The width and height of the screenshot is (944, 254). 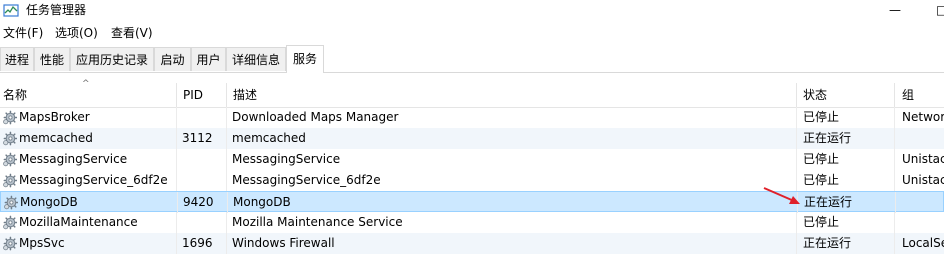 I want to click on maximize-button: □, so click(x=940, y=10).